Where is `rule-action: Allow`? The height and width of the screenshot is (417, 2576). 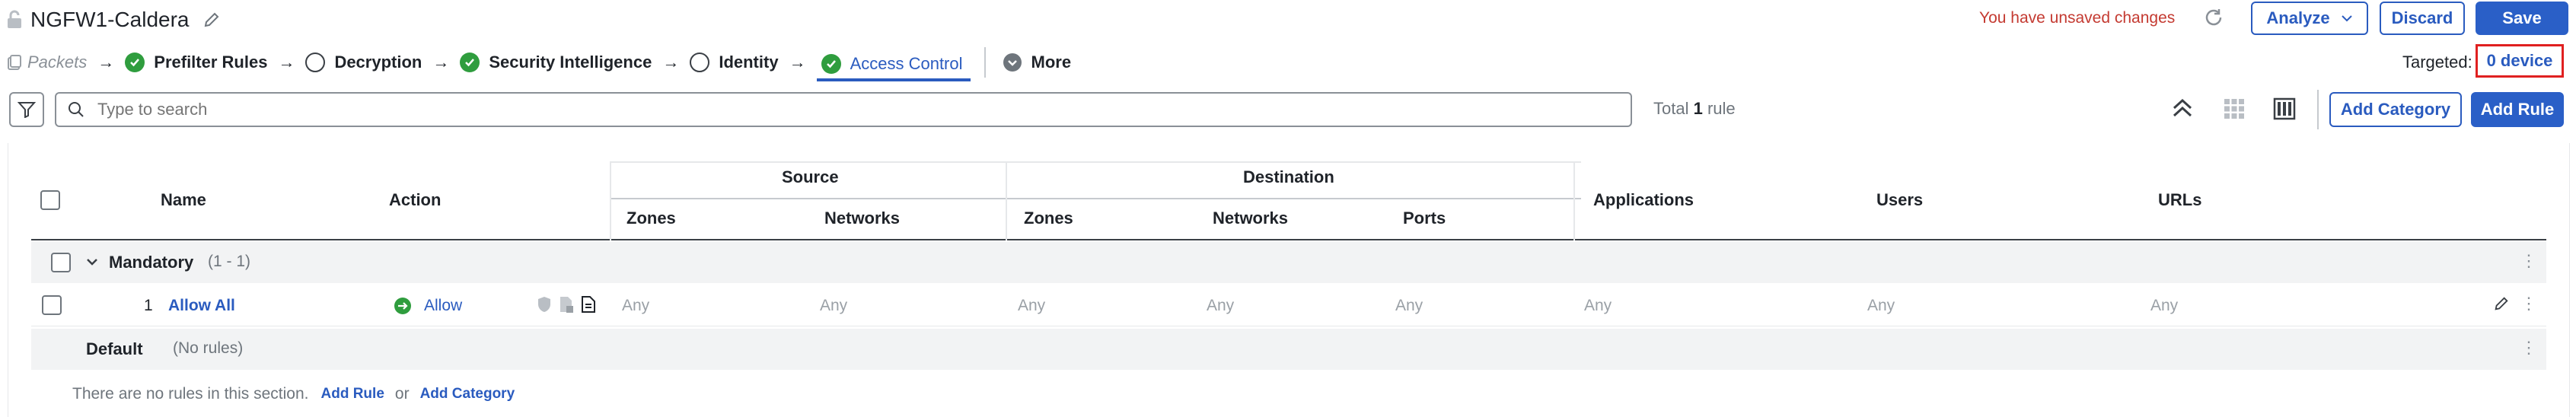
rule-action: Allow is located at coordinates (443, 306).